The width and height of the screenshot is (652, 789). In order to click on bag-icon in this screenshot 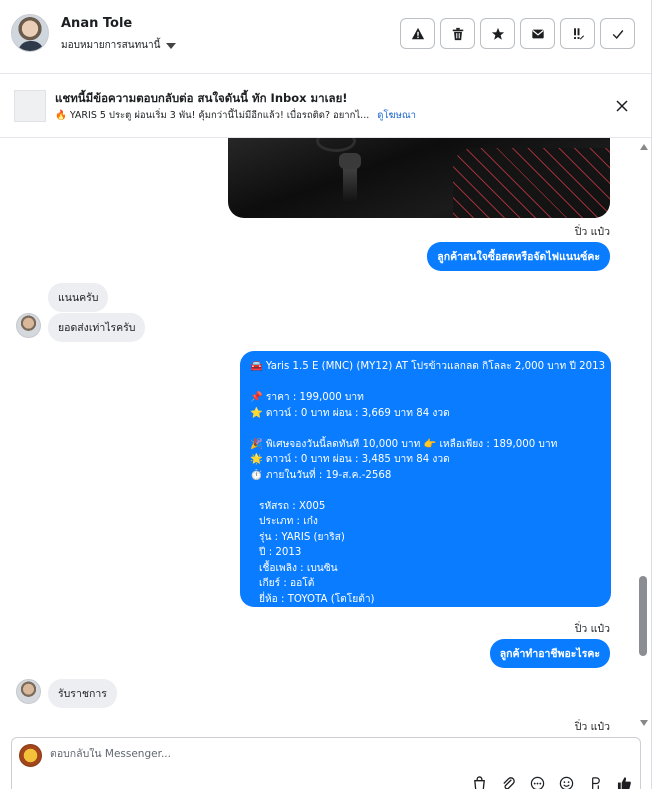, I will do `click(479, 782)`.